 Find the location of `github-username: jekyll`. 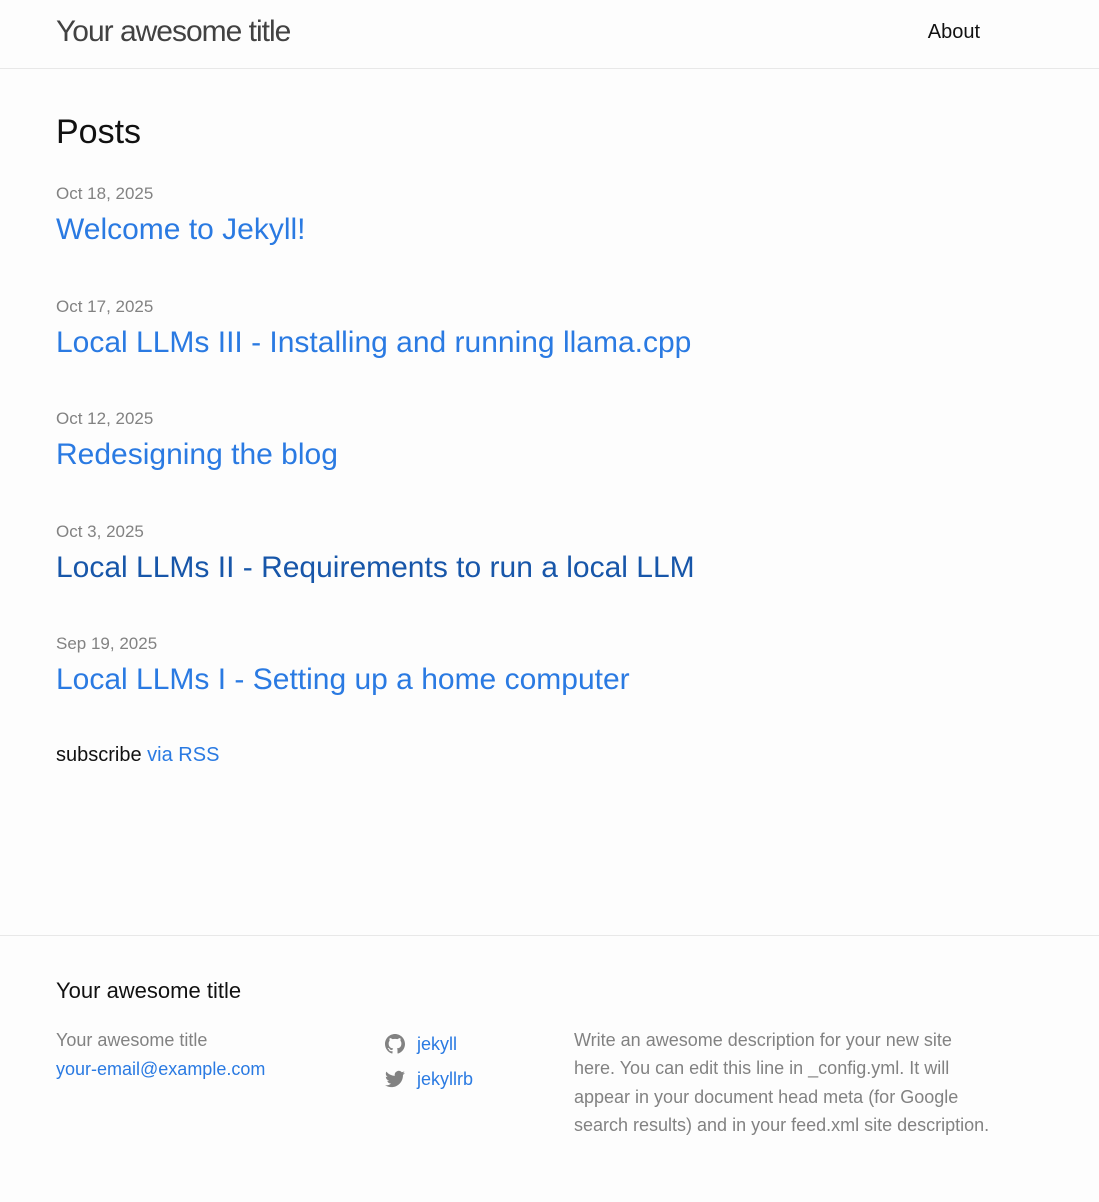

github-username: jekyll is located at coordinates (437, 1043).